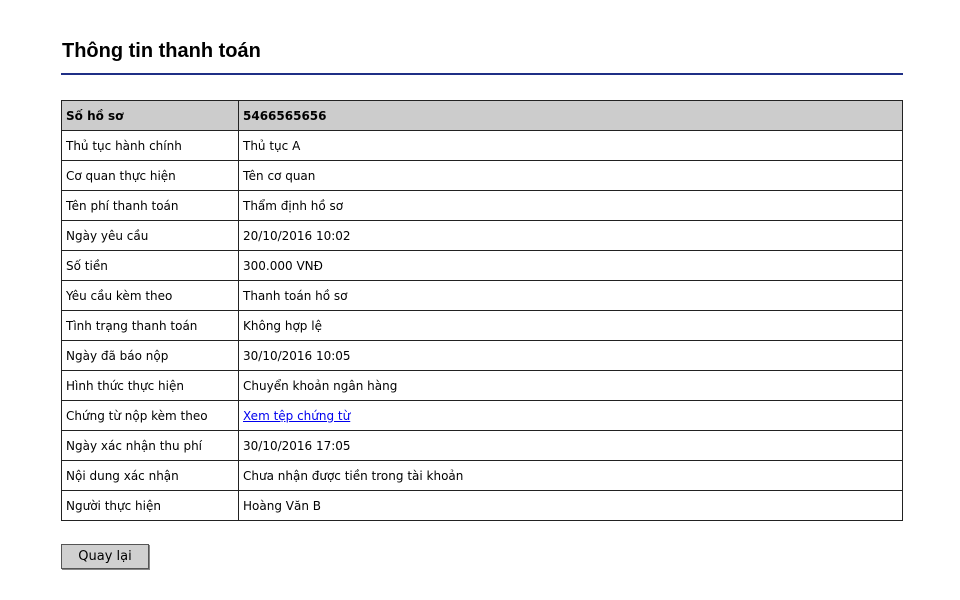  I want to click on table-row: Tình trạng thanh toán Không hợp lệ, so click(482, 325).